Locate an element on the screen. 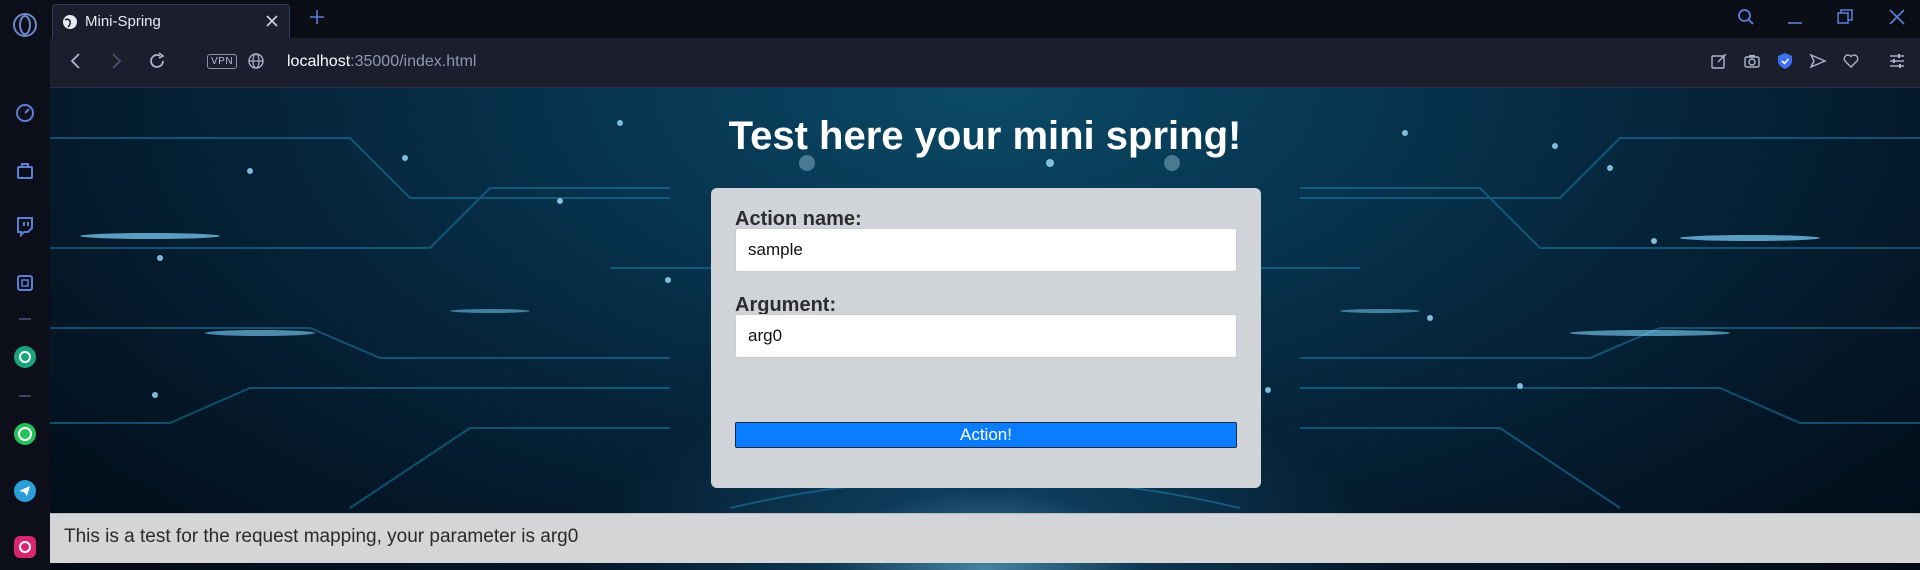 The image size is (1920, 570). globe-icon is located at coordinates (70, 24).